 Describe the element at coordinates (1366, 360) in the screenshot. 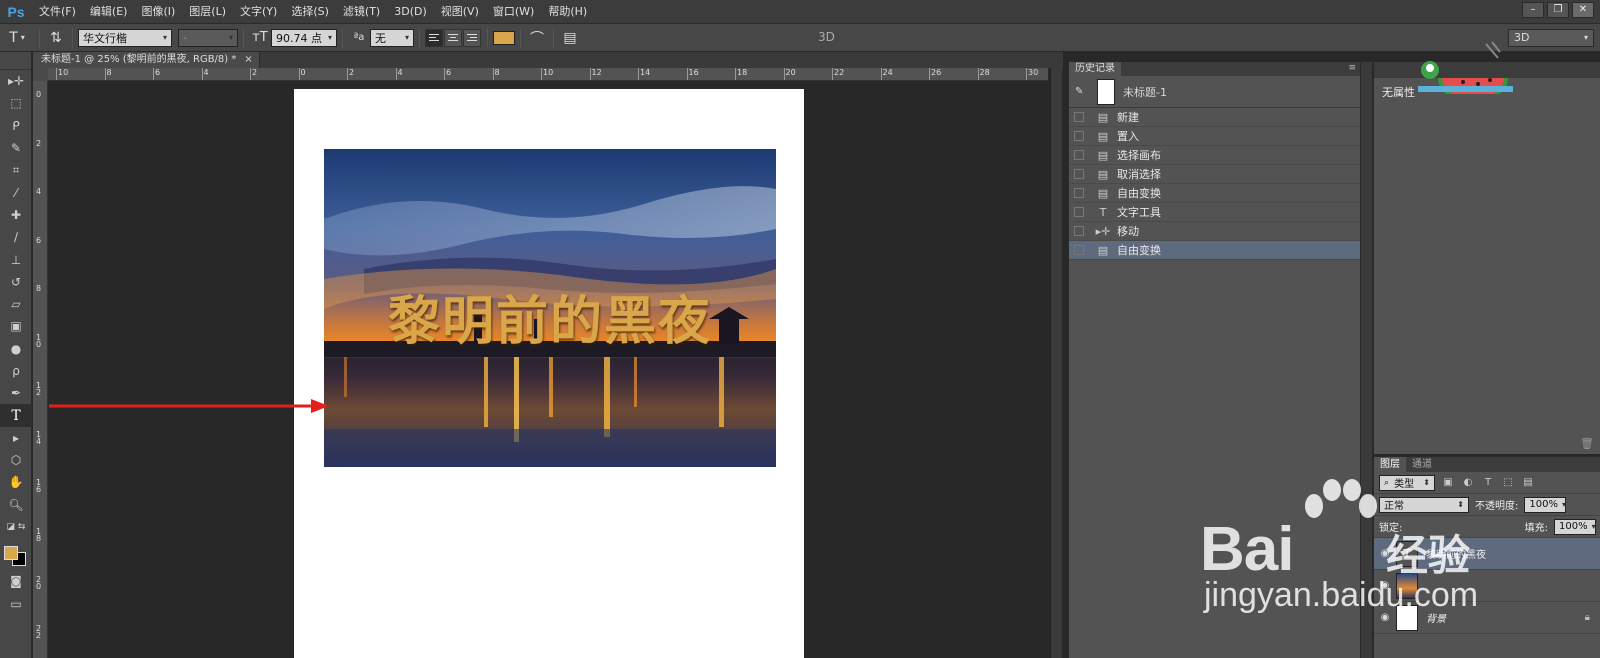

I see `panel-collapse-strip` at that location.